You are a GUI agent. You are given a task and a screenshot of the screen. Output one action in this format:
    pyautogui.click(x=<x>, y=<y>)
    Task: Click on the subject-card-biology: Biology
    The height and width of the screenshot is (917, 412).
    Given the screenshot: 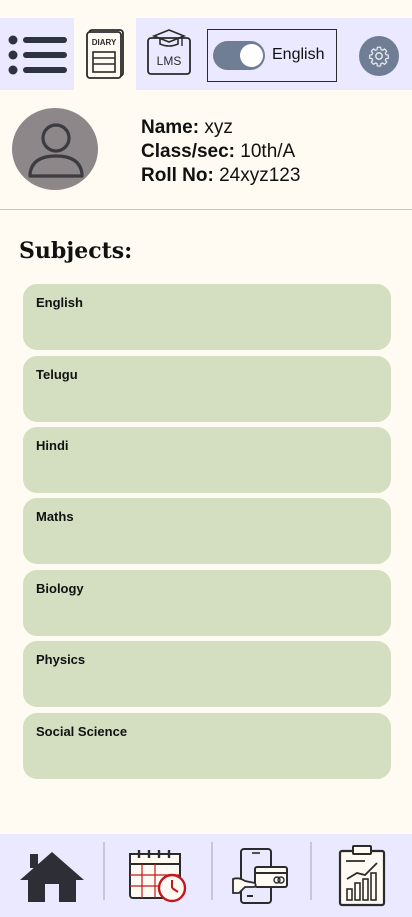 What is the action you would take?
    pyautogui.click(x=207, y=603)
    